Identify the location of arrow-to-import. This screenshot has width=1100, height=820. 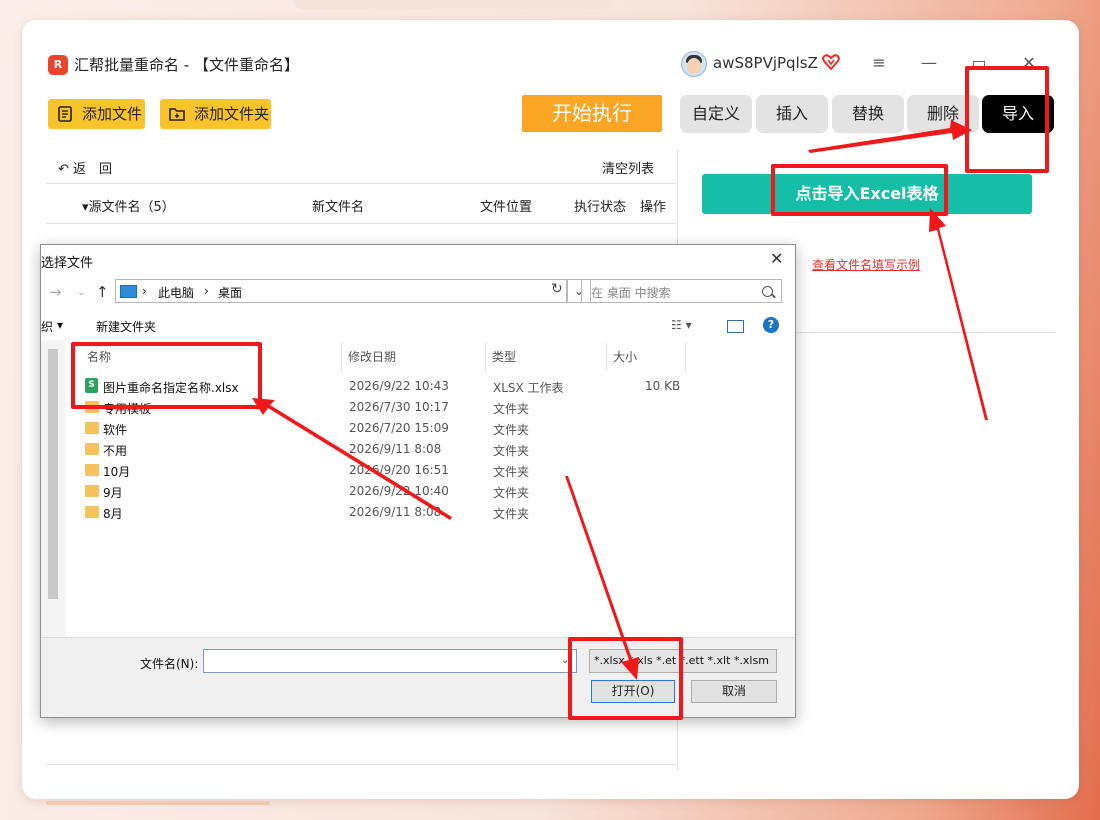
(890, 136).